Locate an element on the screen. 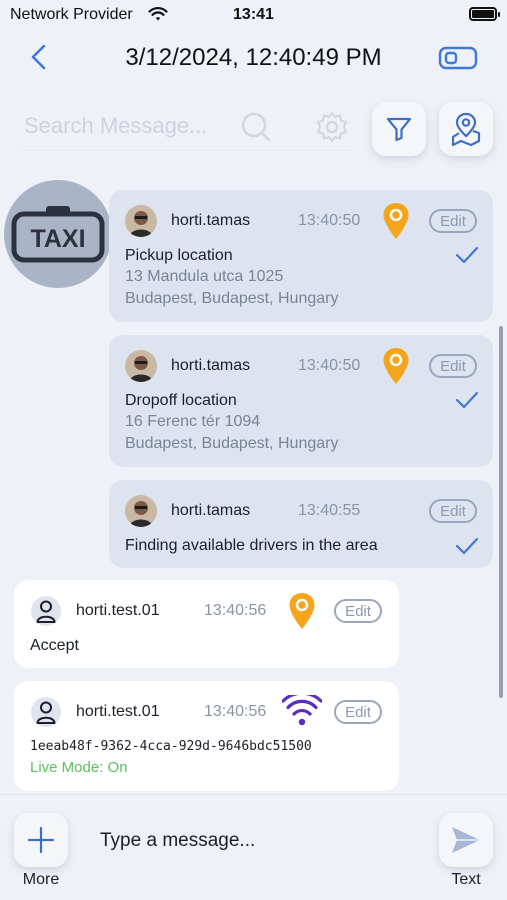 The image size is (507, 900). header: 3/12/2024, 12:40:49 PM is located at coordinates (253, 60).